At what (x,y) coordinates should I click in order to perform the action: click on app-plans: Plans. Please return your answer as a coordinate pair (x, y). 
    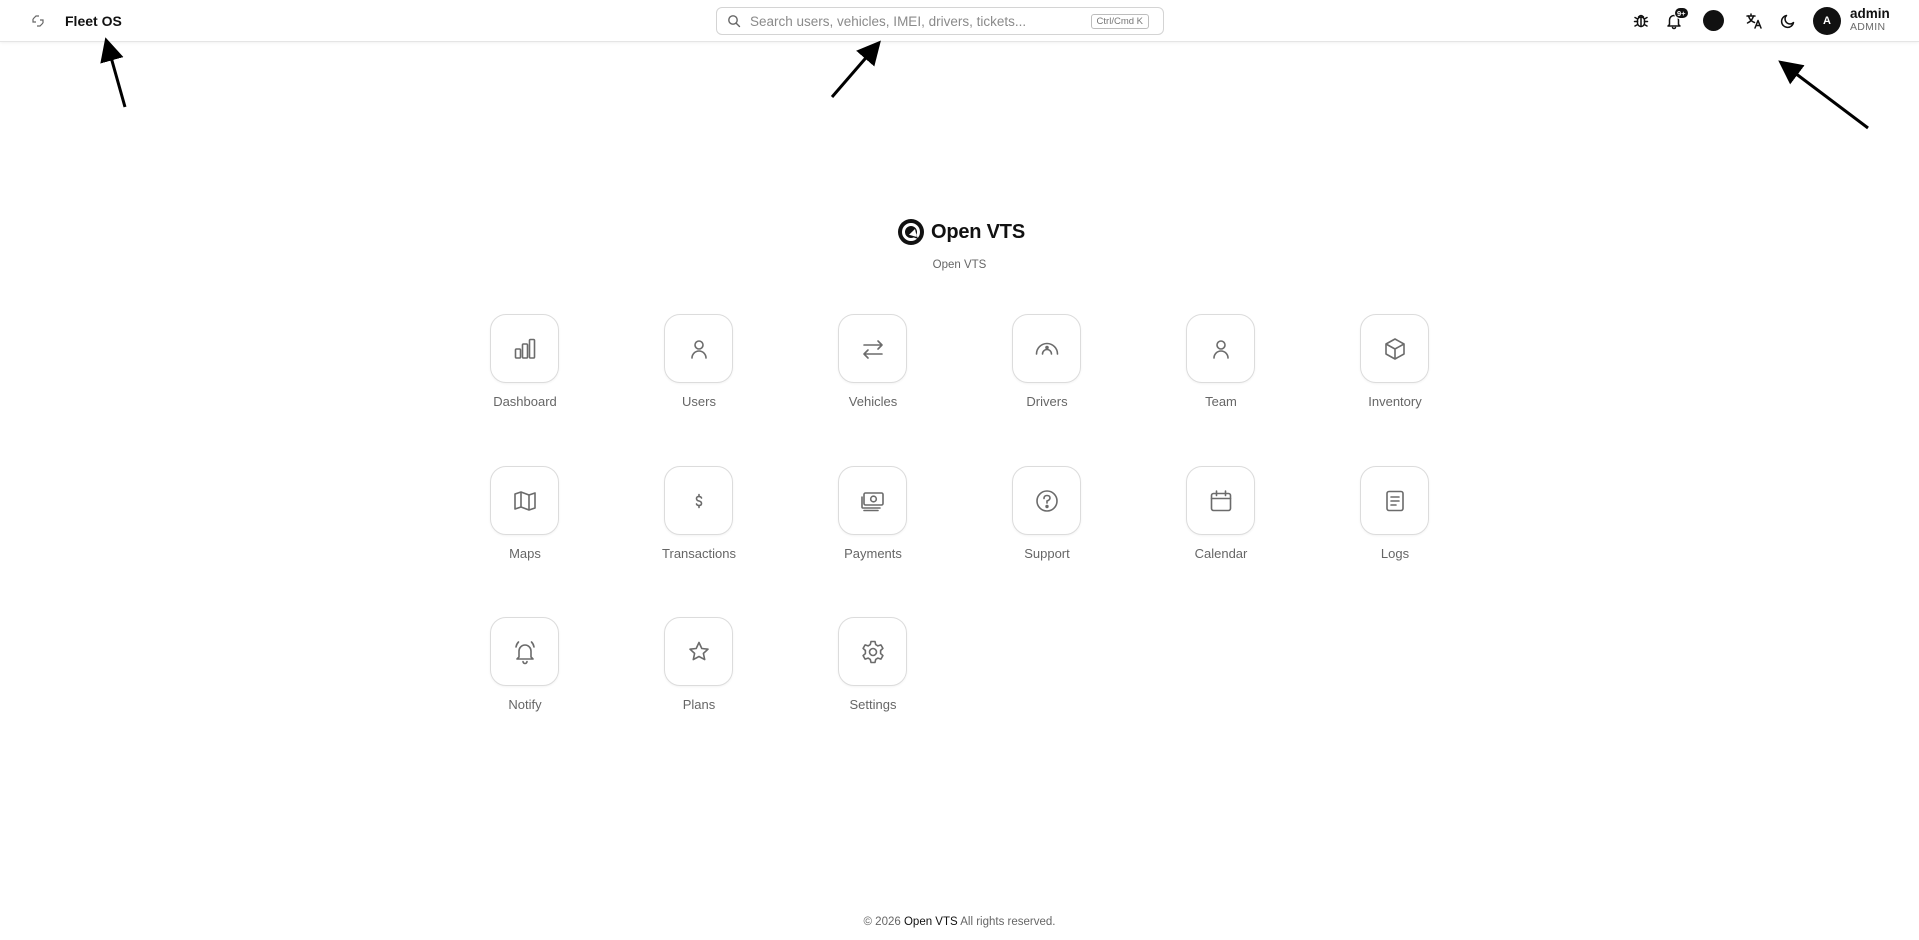
    Looking at the image, I should click on (699, 672).